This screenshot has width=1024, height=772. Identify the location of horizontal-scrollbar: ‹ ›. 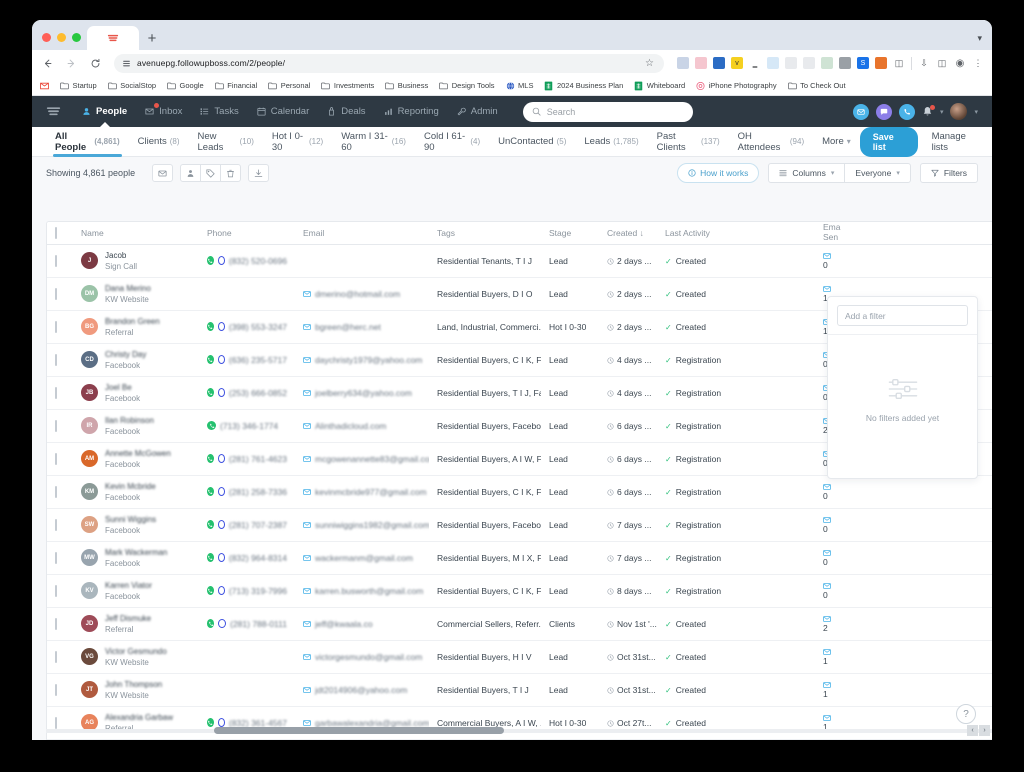
(519, 730).